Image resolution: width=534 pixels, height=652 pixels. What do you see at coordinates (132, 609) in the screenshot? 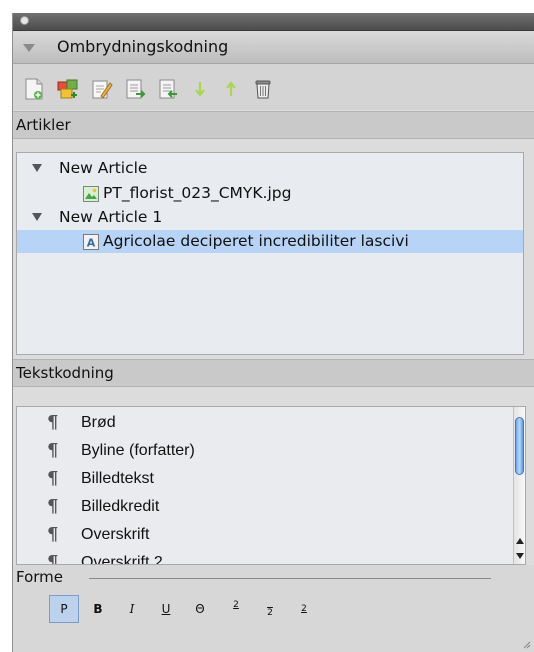
I see `italic-style-button: I` at bounding box center [132, 609].